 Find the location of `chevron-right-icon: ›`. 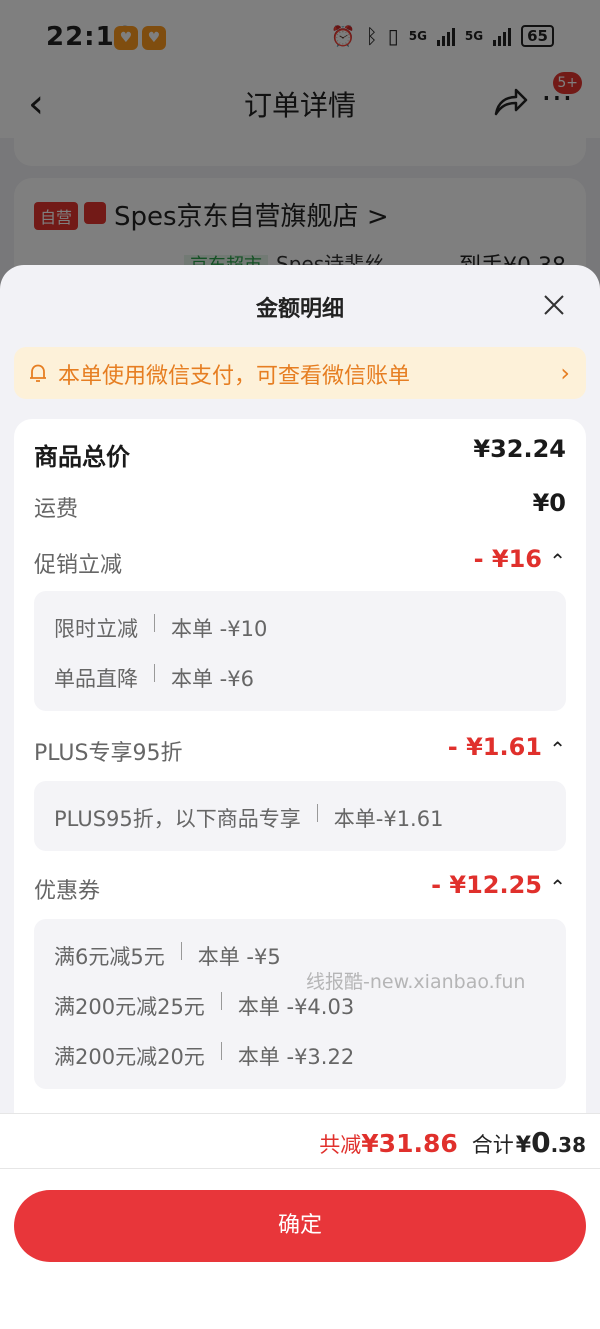

chevron-right-icon: › is located at coordinates (565, 373).